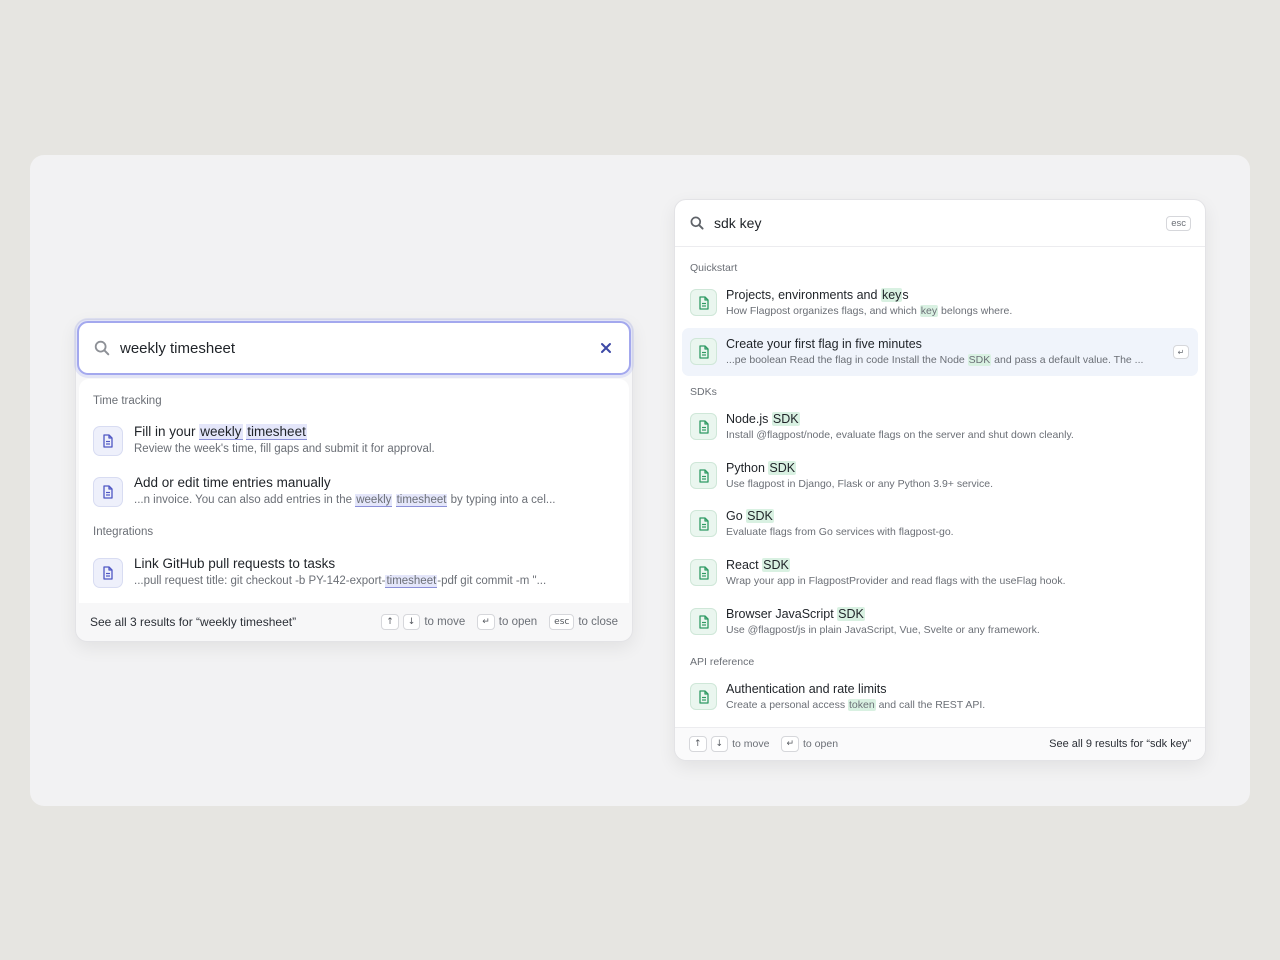 Image resolution: width=1280 pixels, height=960 pixels. What do you see at coordinates (1178, 223) in the screenshot?
I see `esc-key-badge: esc` at bounding box center [1178, 223].